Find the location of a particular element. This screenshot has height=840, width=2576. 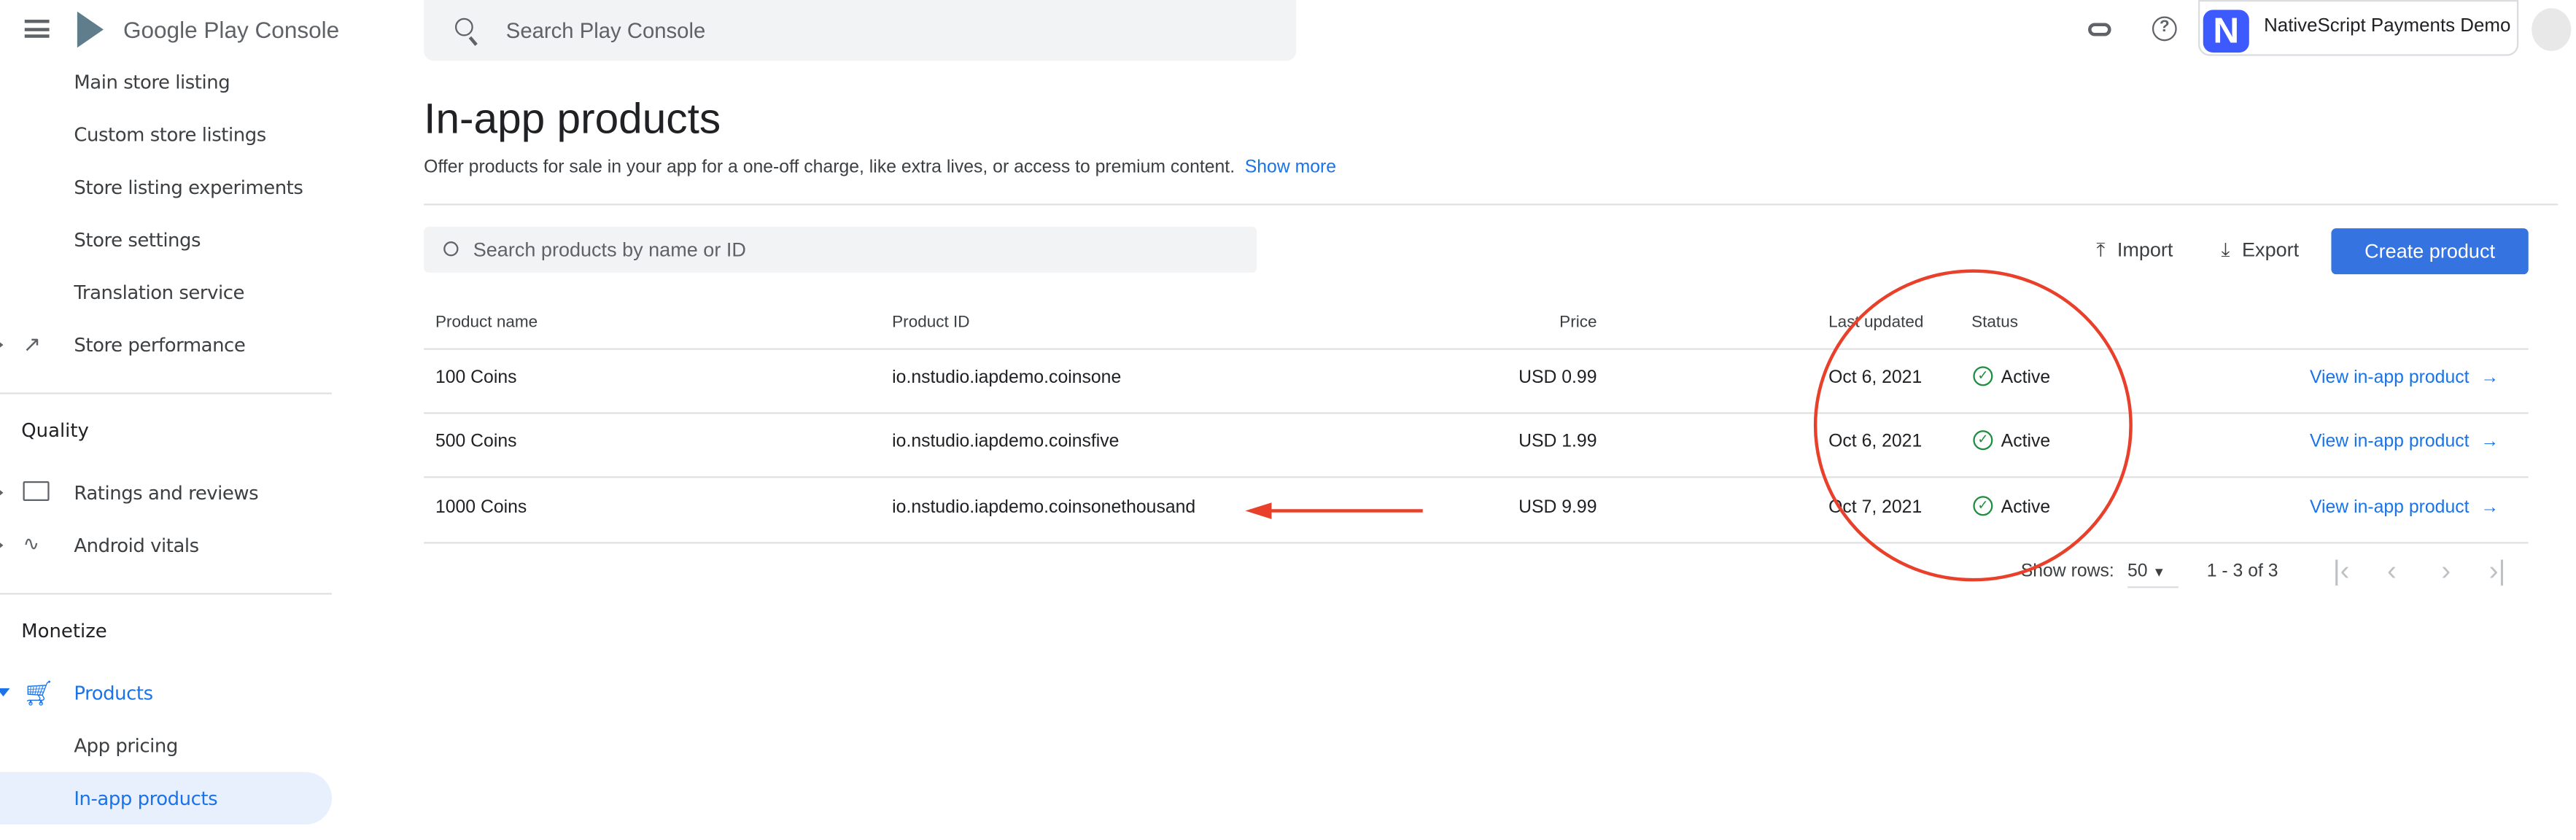

annotation-overlay is located at coordinates (1689, 425).